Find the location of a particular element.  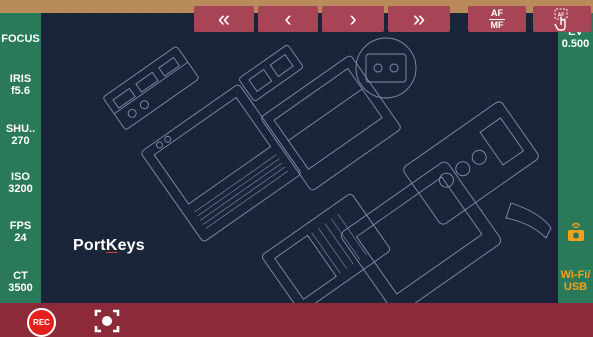

ct-button: CT 3500 is located at coordinates (20, 282).